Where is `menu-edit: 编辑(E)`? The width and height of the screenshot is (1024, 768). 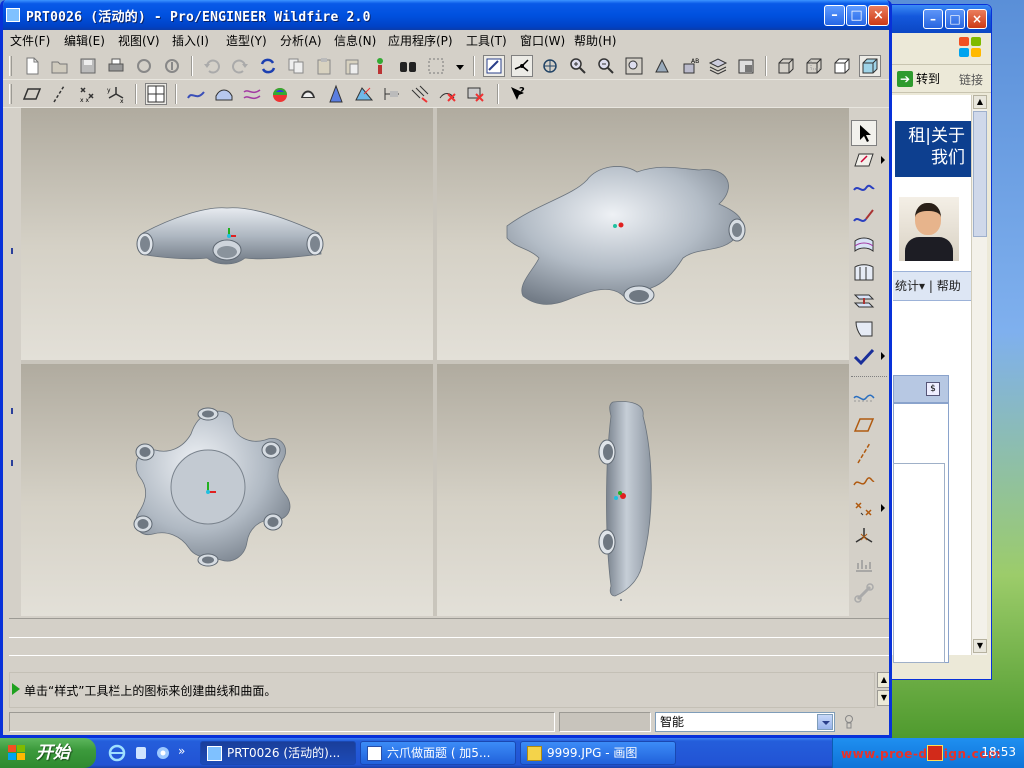 menu-edit: 编辑(E) is located at coordinates (84, 40).